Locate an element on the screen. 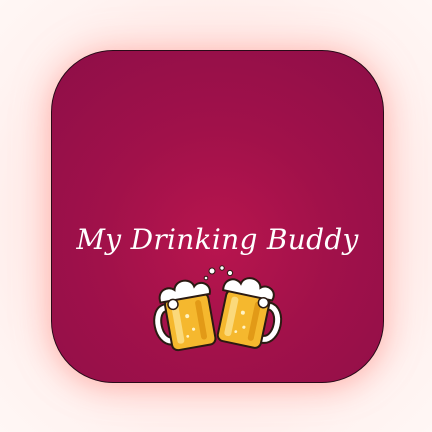 Image resolution: width=432 pixels, height=432 pixels. clinking-beer-mugs-icon is located at coordinates (217, 308).